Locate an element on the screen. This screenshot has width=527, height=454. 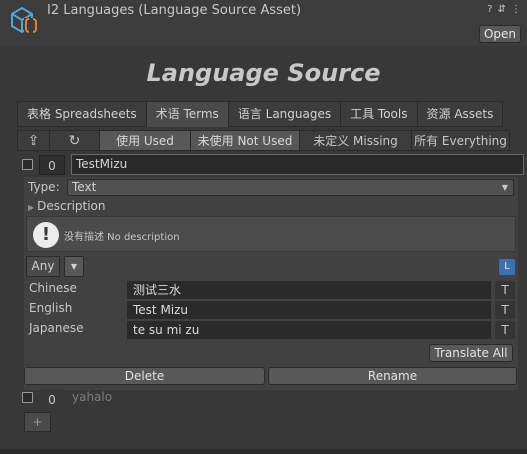
filter-missing-button: 未定义 Missing is located at coordinates (355, 140).